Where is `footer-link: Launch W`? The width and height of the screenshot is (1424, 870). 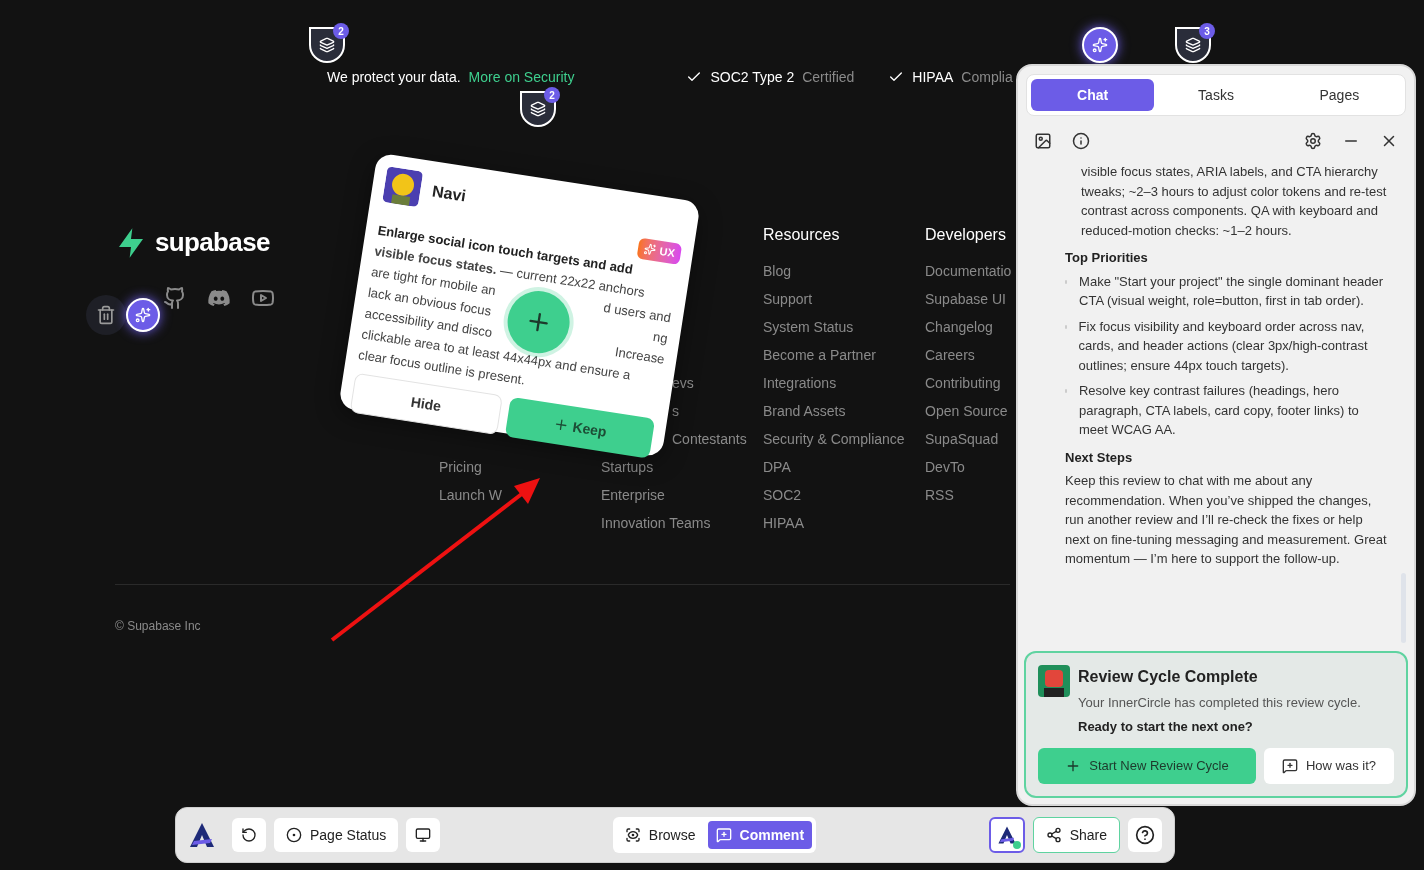
footer-link: Launch W is located at coordinates (471, 495).